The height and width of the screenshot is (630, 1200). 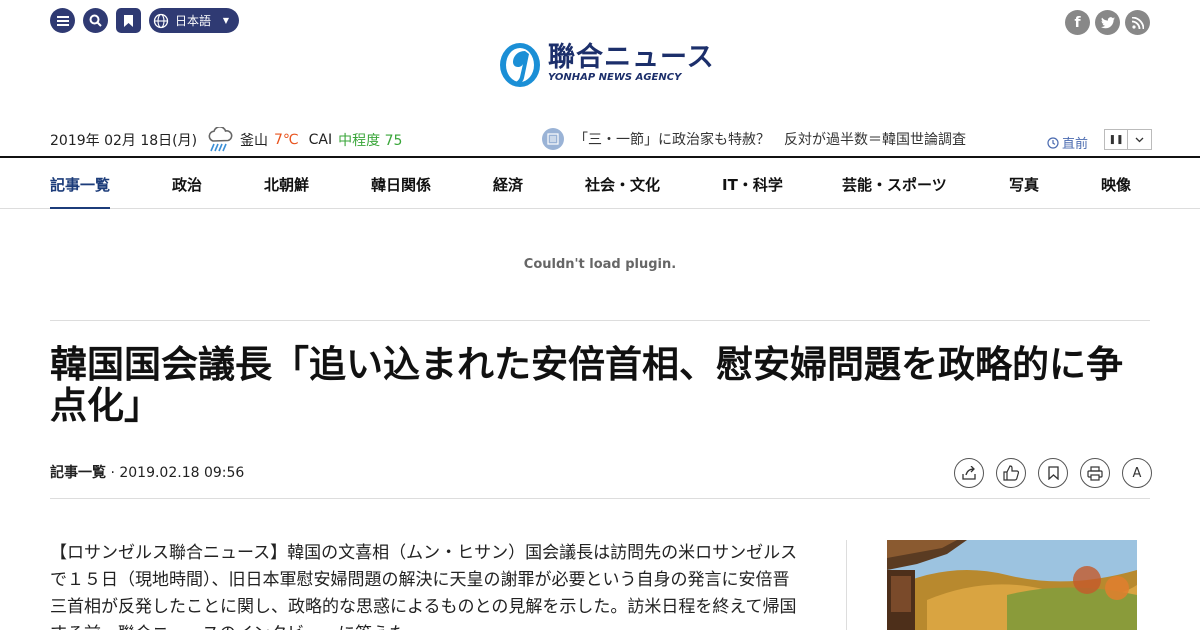 I want to click on ticker-pause-button: ❚❚, so click(x=1116, y=139).